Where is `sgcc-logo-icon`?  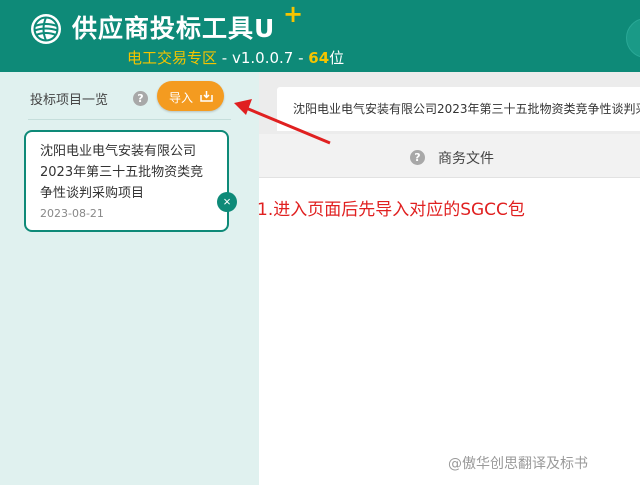 sgcc-logo-icon is located at coordinates (46, 29).